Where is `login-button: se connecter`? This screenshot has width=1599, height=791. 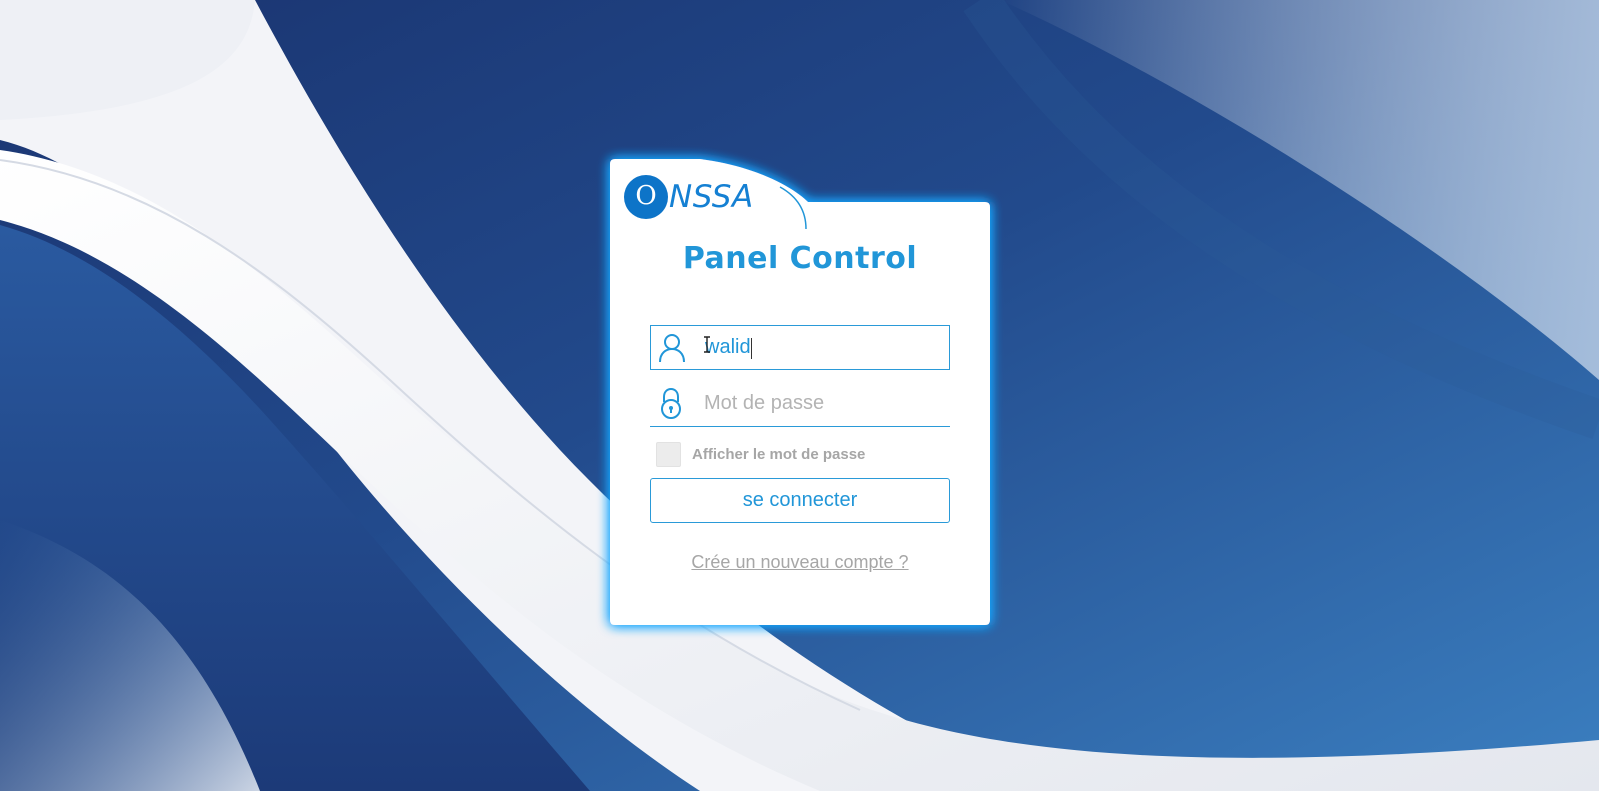 login-button: se connecter is located at coordinates (800, 500).